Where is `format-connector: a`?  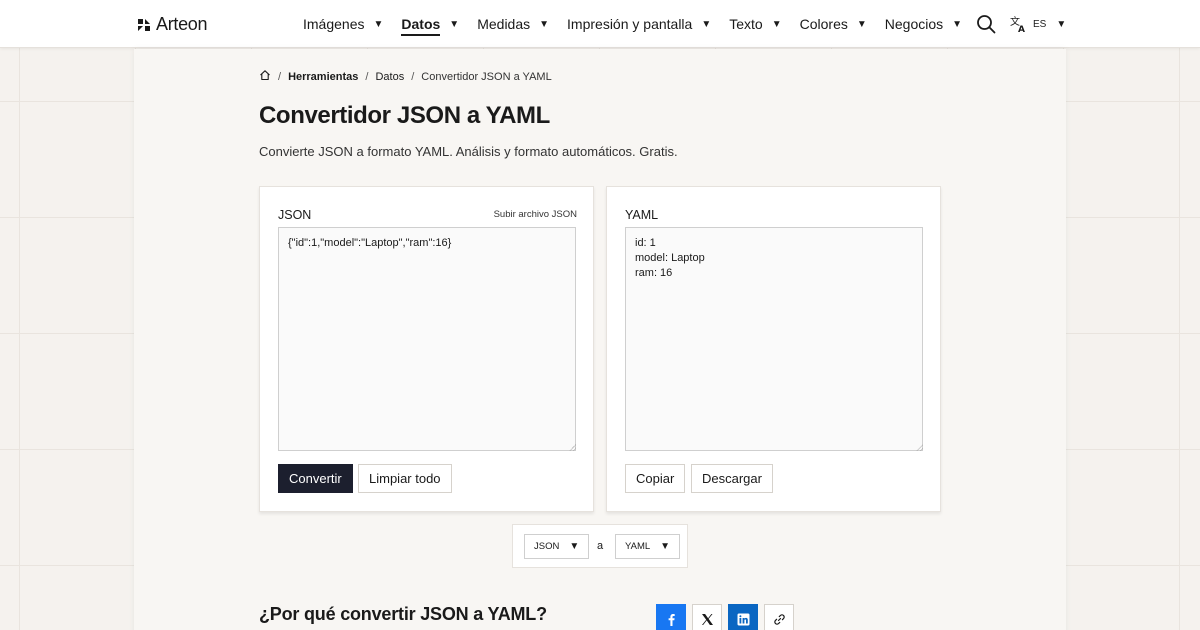
format-connector: a is located at coordinates (600, 546).